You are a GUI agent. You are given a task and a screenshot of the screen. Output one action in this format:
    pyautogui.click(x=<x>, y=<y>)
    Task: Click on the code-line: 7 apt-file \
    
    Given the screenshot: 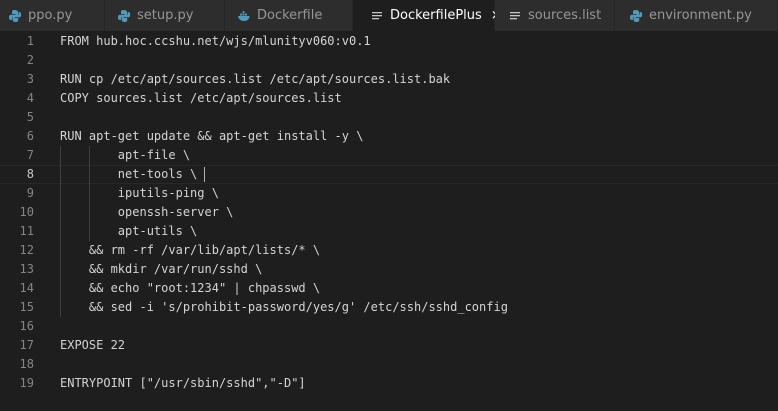 What is the action you would take?
    pyautogui.click(x=389, y=155)
    